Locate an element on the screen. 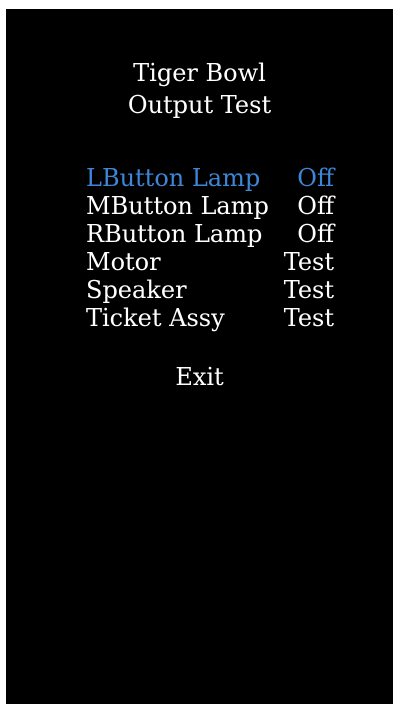  game-title: Tiger Bowl is located at coordinates (199, 73).